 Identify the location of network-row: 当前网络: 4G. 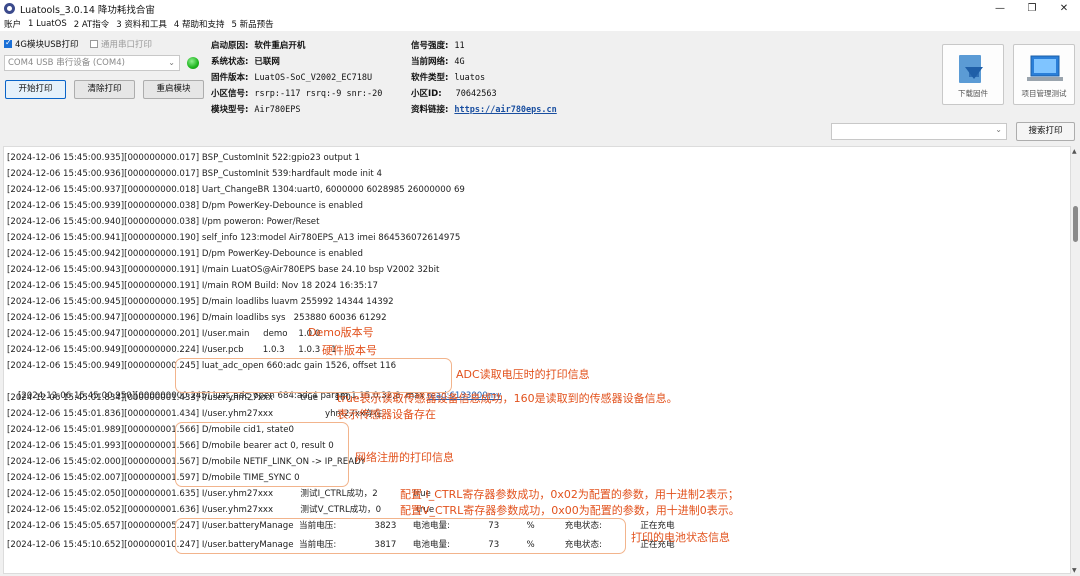
(438, 61).